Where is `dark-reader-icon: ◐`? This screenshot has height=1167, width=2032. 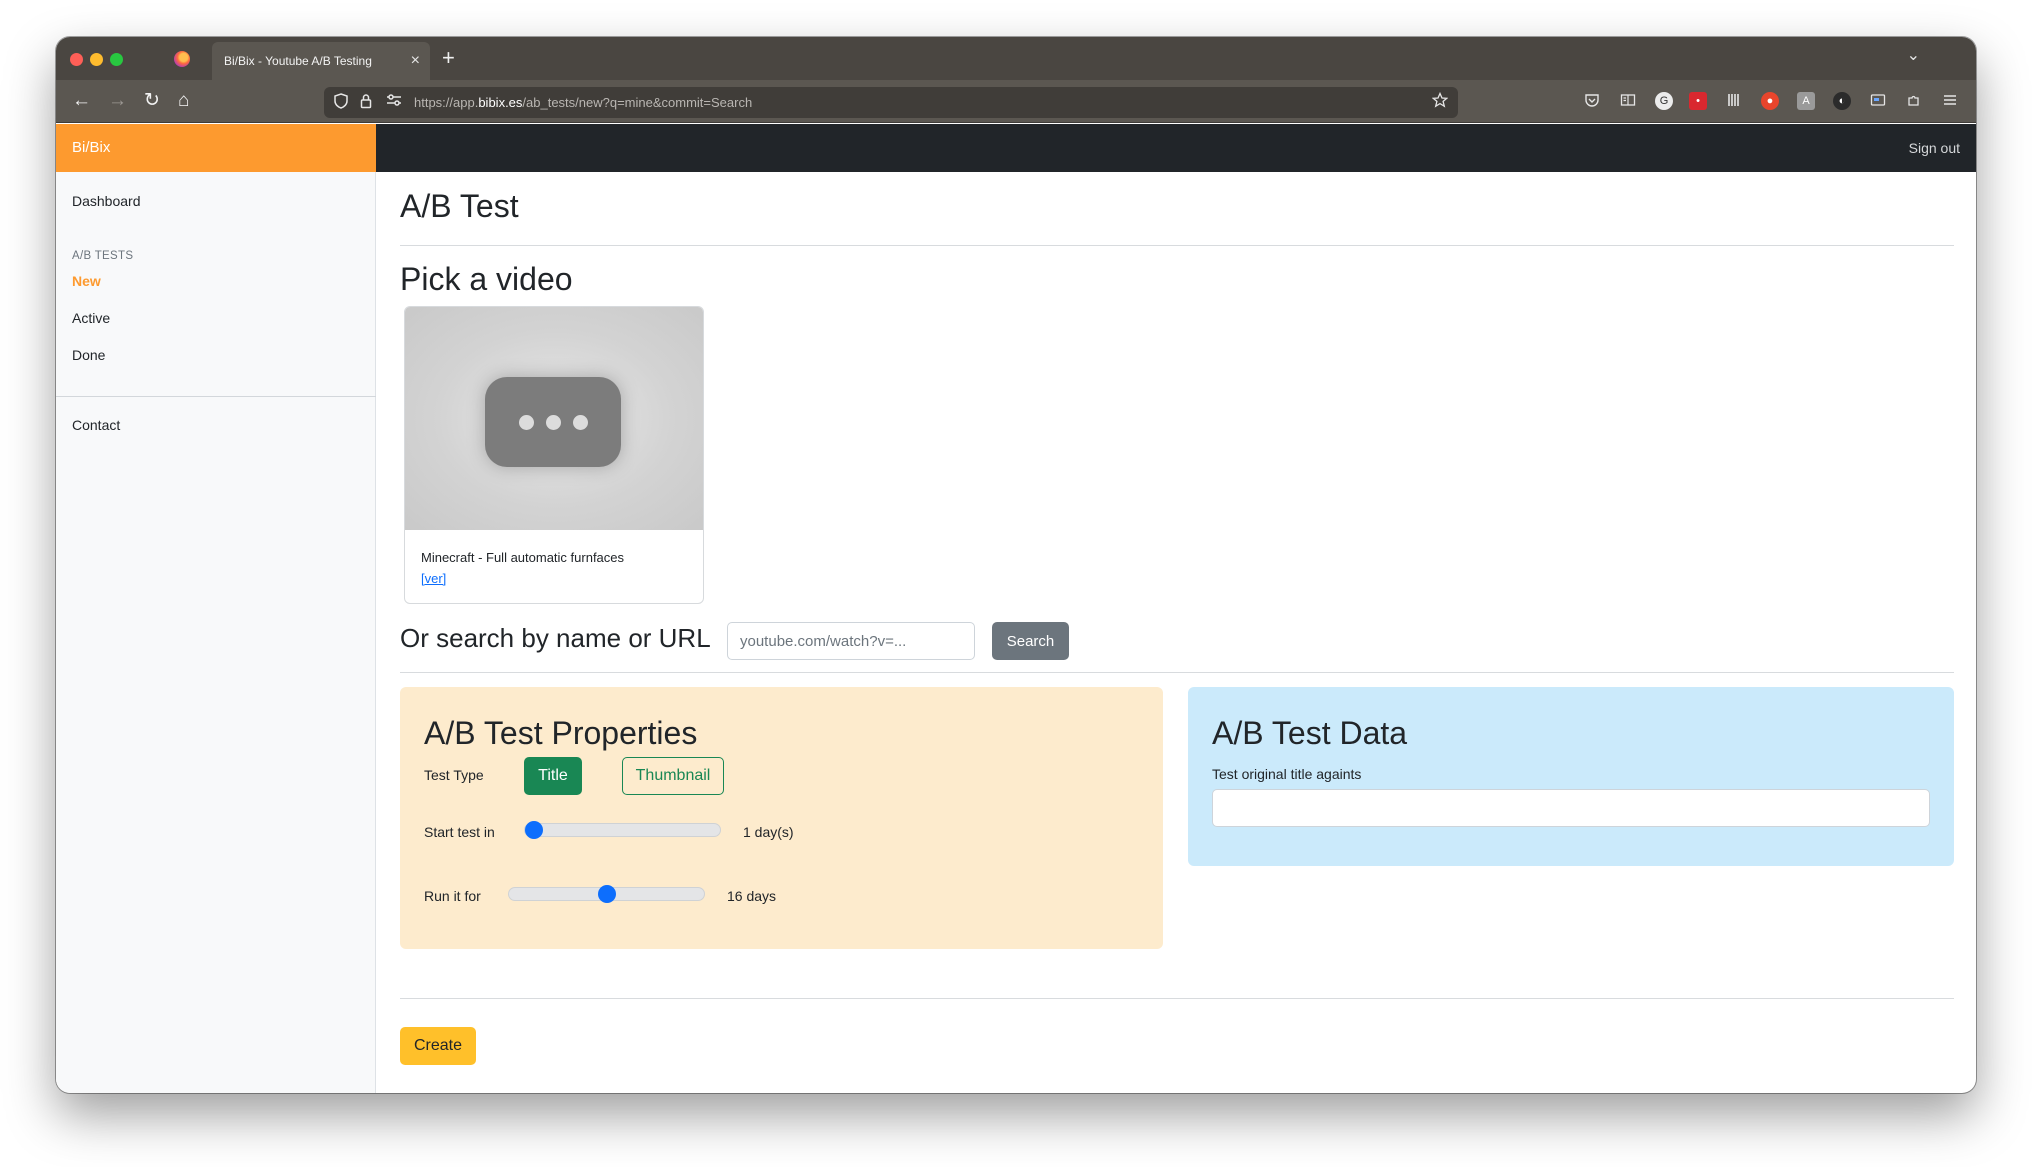
dark-reader-icon: ◐ is located at coordinates (1842, 101).